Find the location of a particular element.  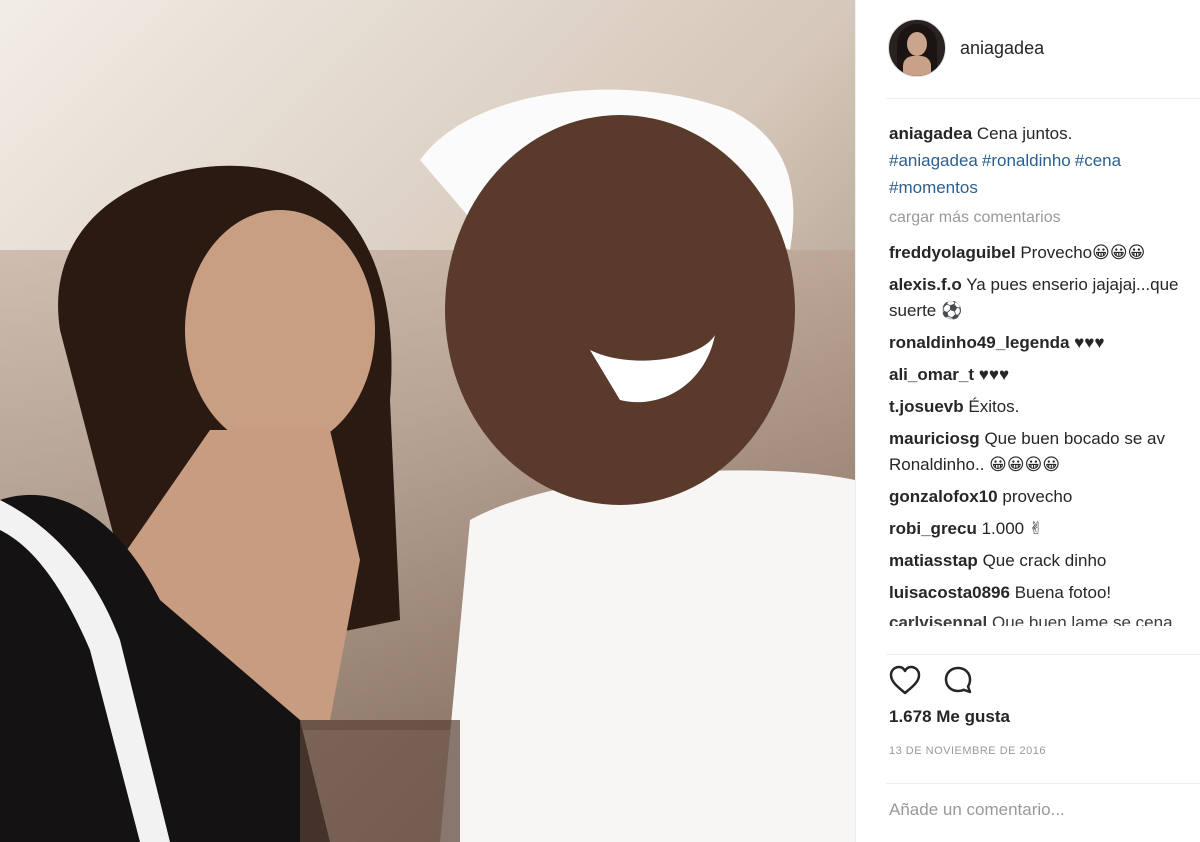

comment-text: 1.000 ✌ is located at coordinates (1012, 528).